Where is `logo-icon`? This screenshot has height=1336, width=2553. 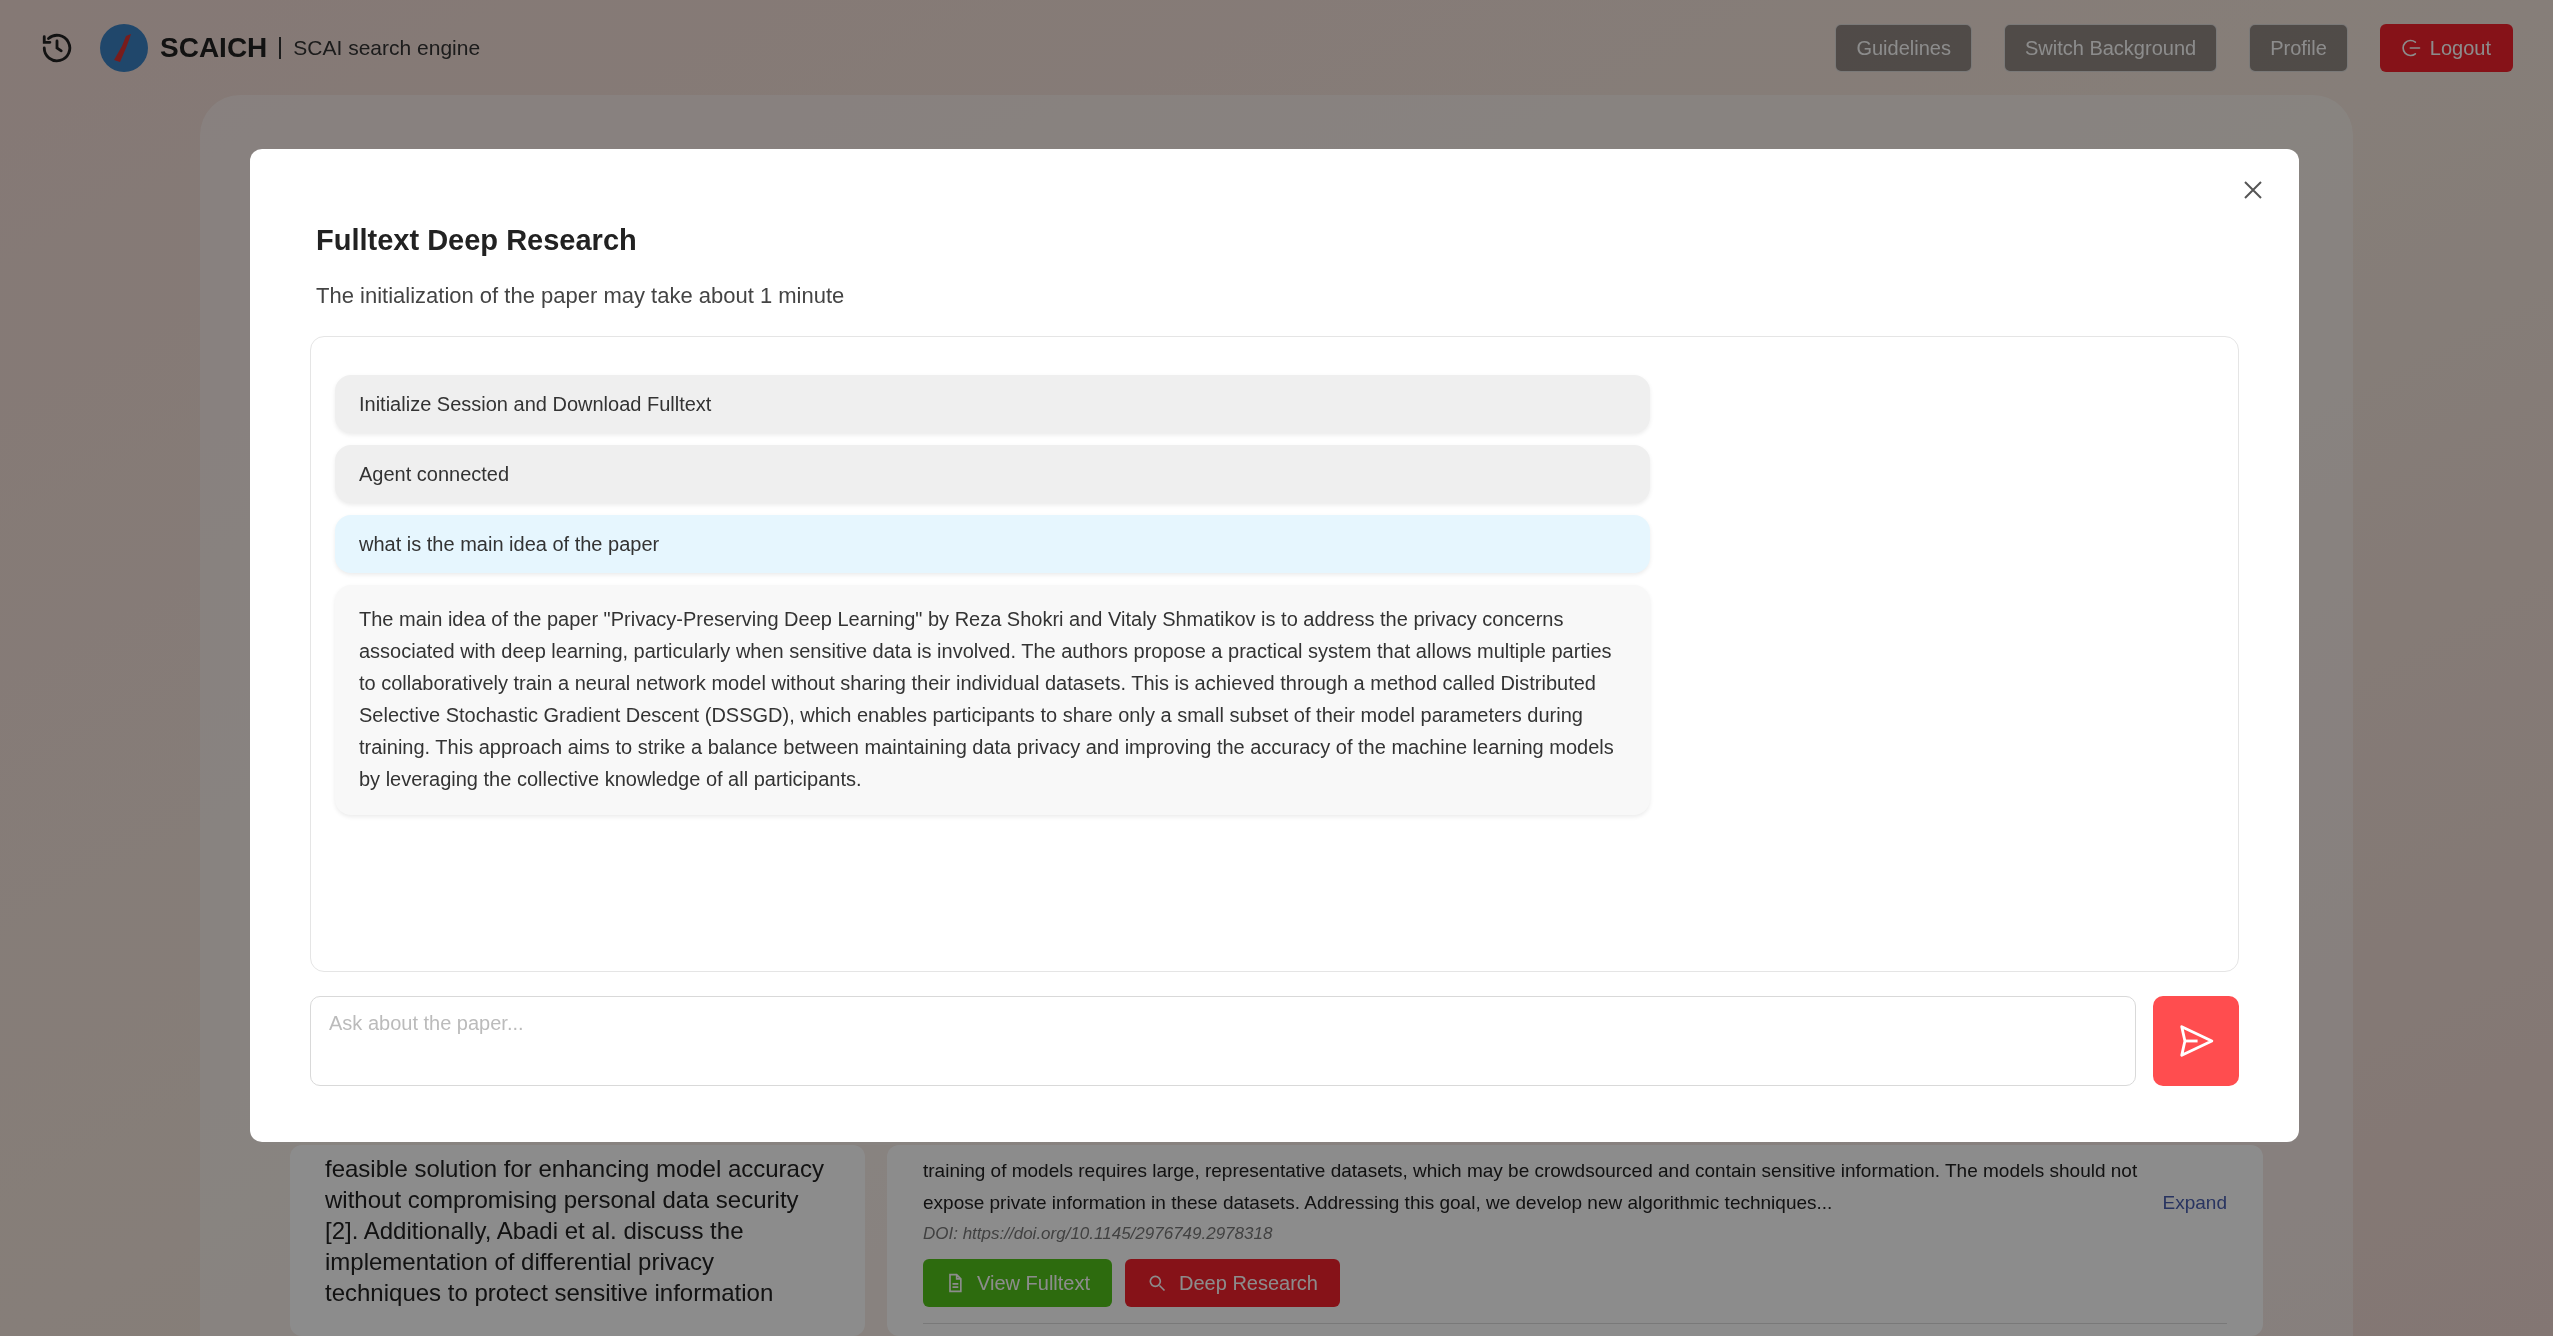 logo-icon is located at coordinates (124, 47).